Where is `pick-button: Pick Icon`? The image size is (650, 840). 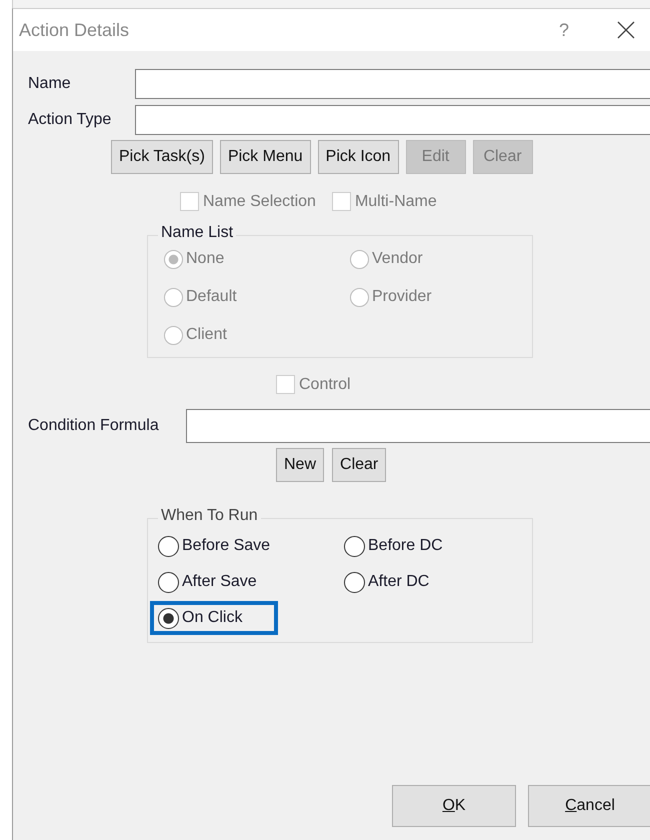
pick-button: Pick Icon is located at coordinates (358, 157).